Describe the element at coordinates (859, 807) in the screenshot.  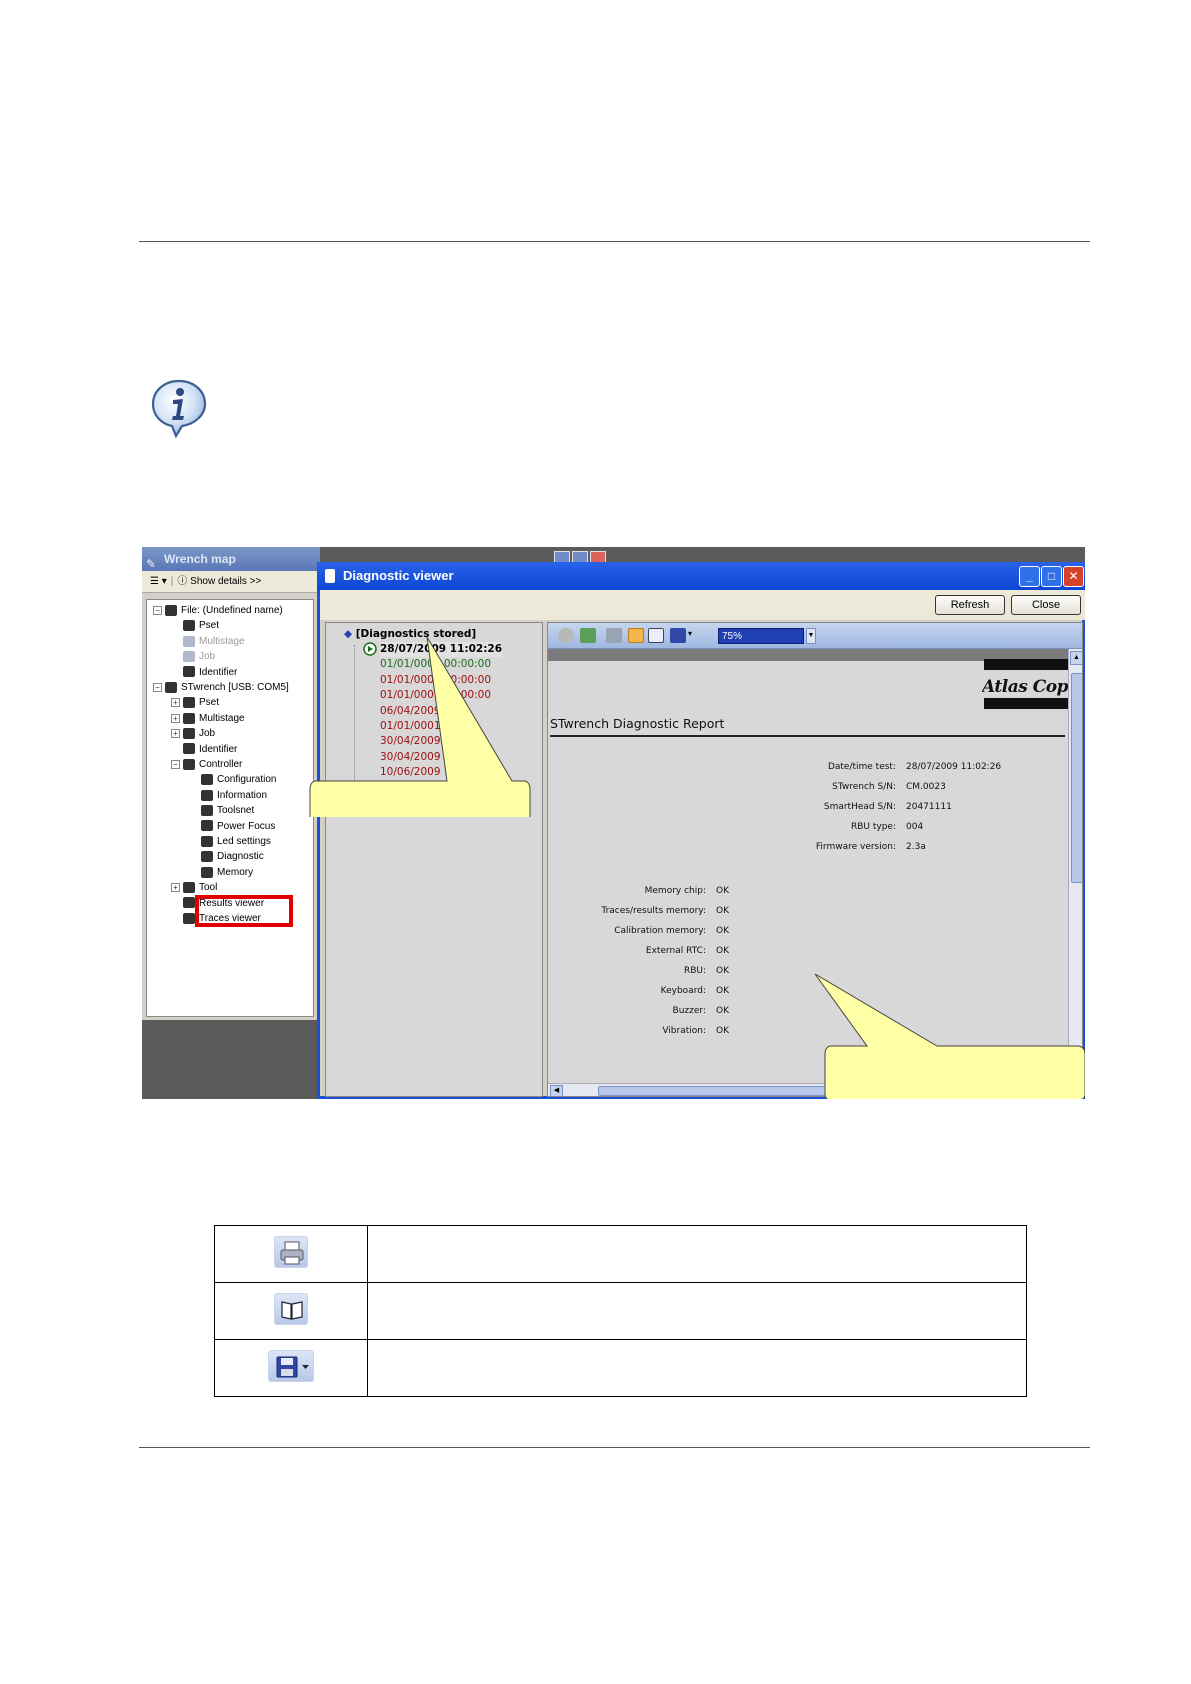
I see `report-info-label: SmartHead S/N:` at that location.